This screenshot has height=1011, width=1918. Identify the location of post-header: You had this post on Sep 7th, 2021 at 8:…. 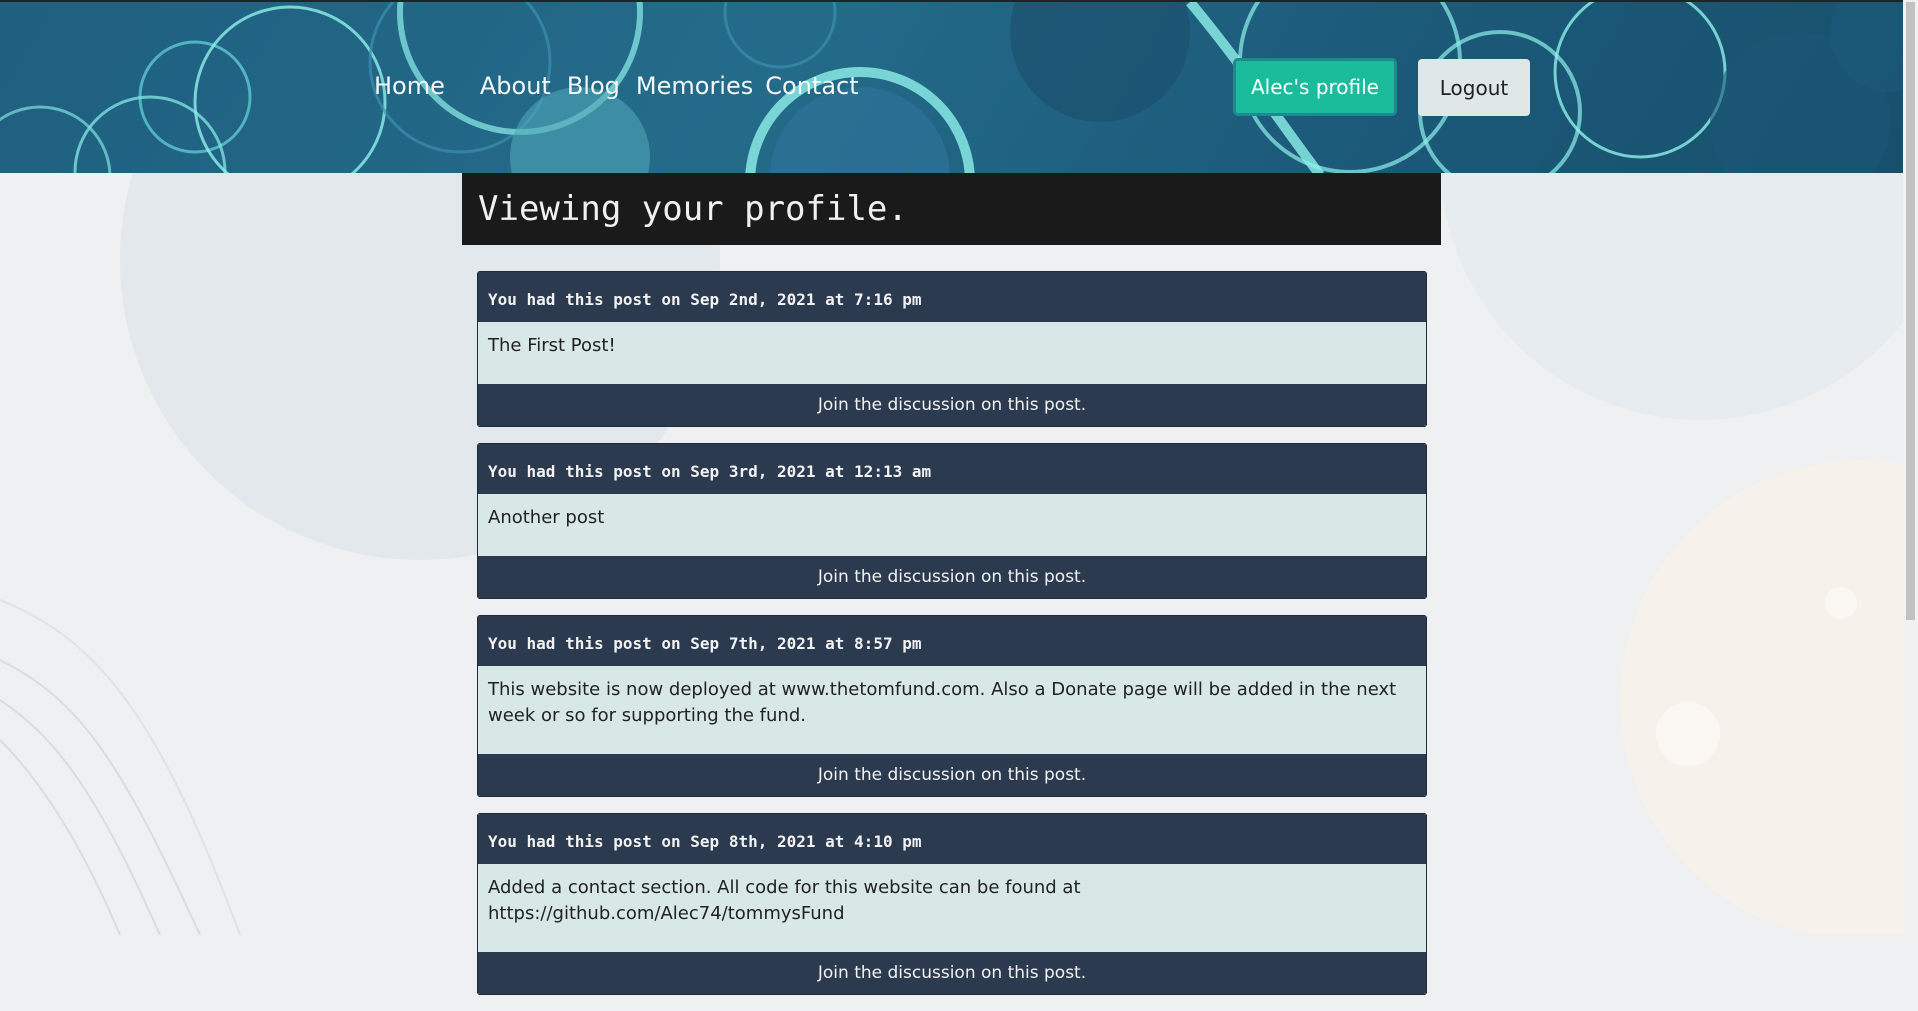
(952, 641).